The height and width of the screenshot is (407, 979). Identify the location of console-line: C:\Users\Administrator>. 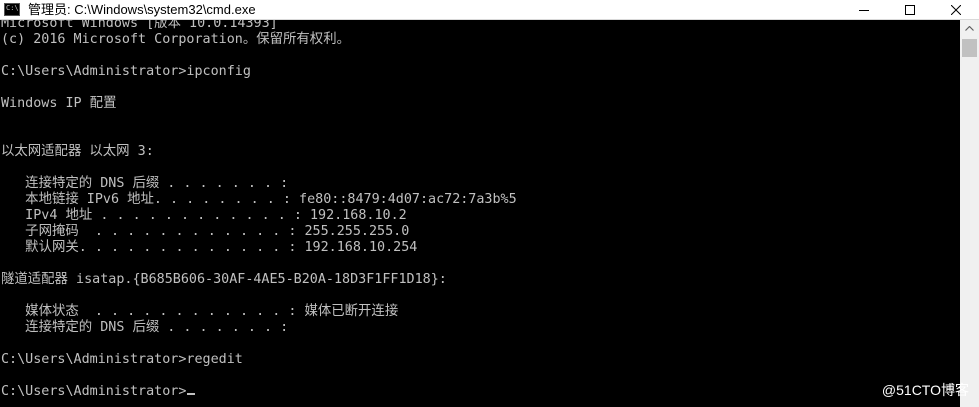
(259, 392).